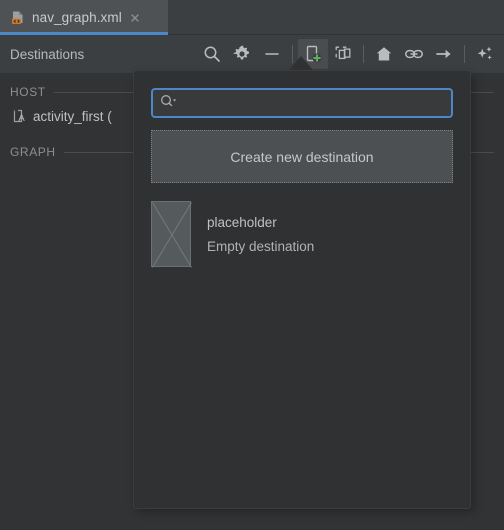  What do you see at coordinates (171, 234) in the screenshot?
I see `placeholder-thumbnail-icon` at bounding box center [171, 234].